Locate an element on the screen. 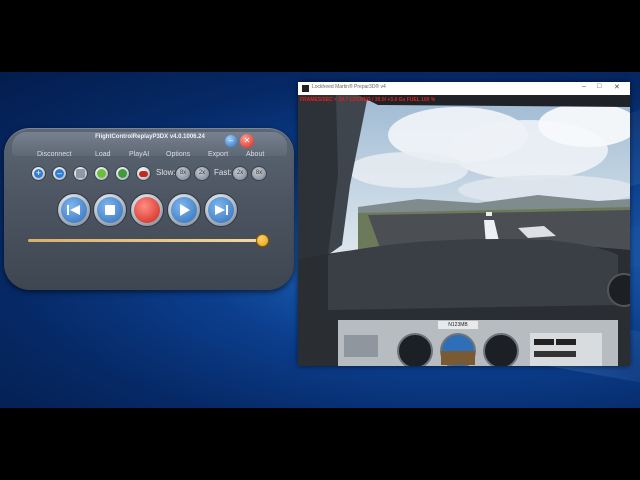 The width and height of the screenshot is (640, 480). zoom-in-button: + is located at coordinates (38, 173).